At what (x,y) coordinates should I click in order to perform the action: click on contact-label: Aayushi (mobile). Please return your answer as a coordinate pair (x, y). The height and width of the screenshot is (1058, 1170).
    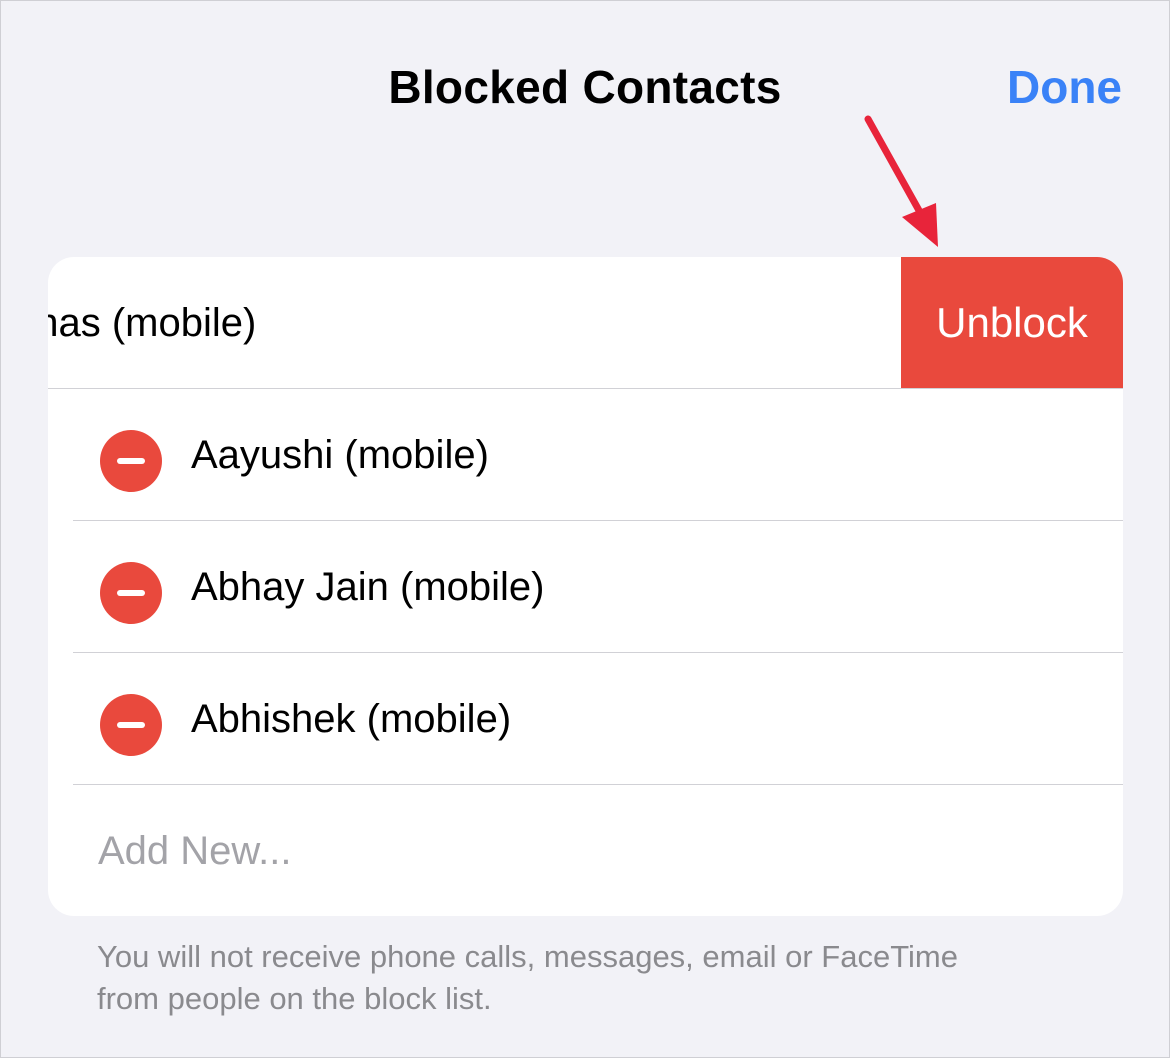
    Looking at the image, I should click on (340, 455).